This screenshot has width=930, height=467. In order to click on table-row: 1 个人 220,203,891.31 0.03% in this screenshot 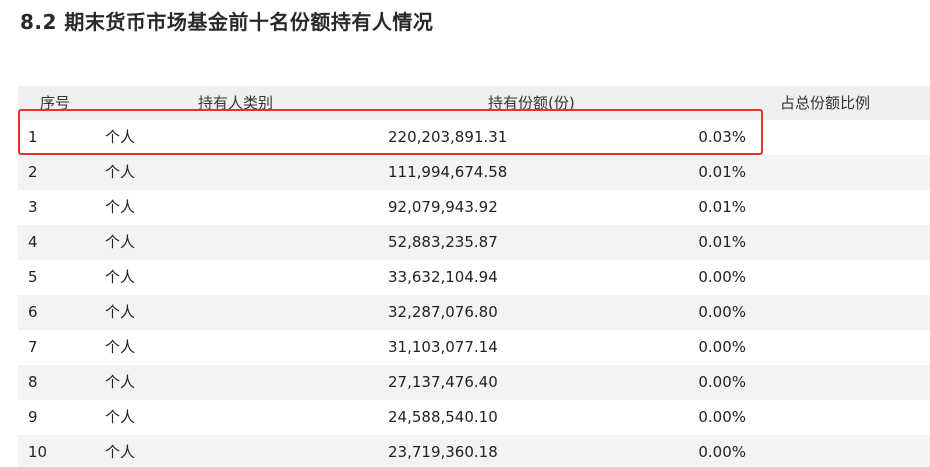, I will do `click(474, 137)`.